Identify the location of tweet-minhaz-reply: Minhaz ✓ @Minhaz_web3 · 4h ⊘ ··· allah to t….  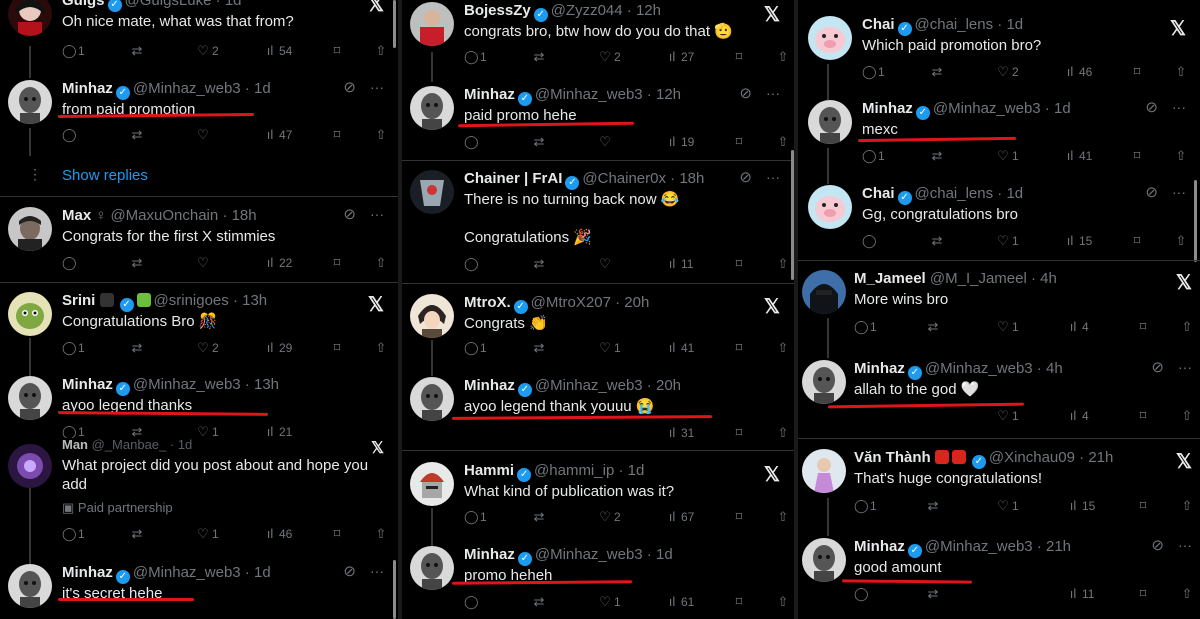
(999, 394).